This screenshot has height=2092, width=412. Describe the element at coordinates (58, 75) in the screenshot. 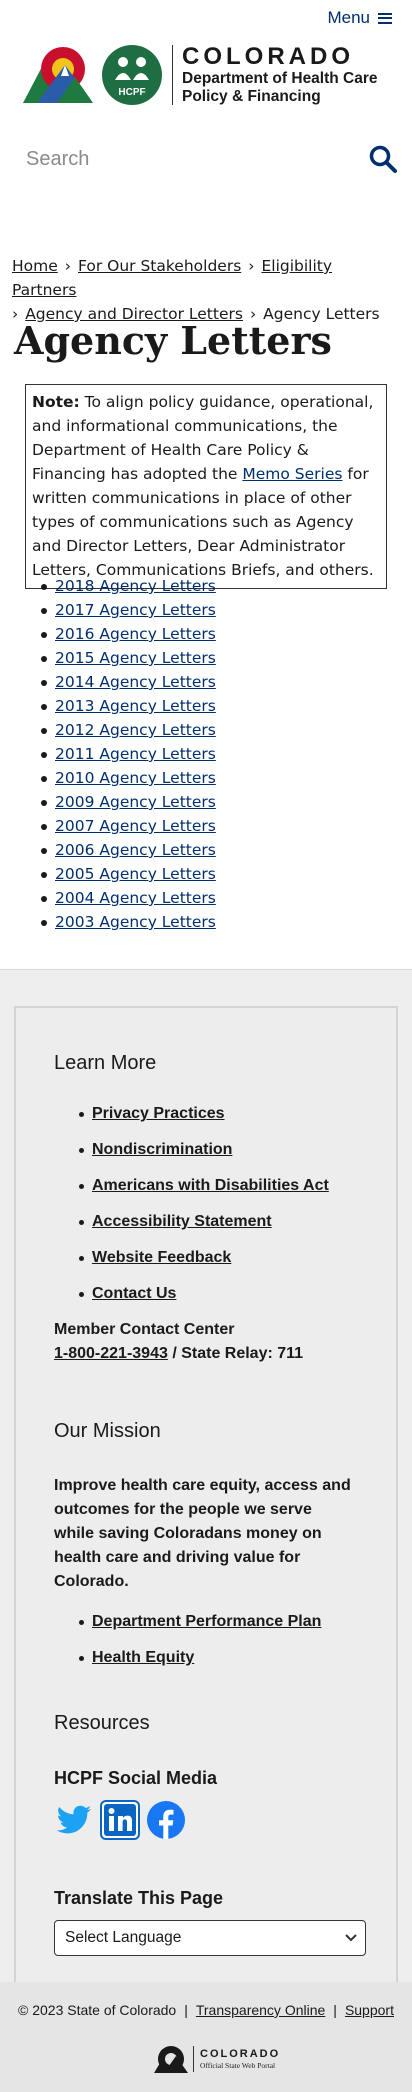

I see `colorado-flag-logo-icon` at that location.